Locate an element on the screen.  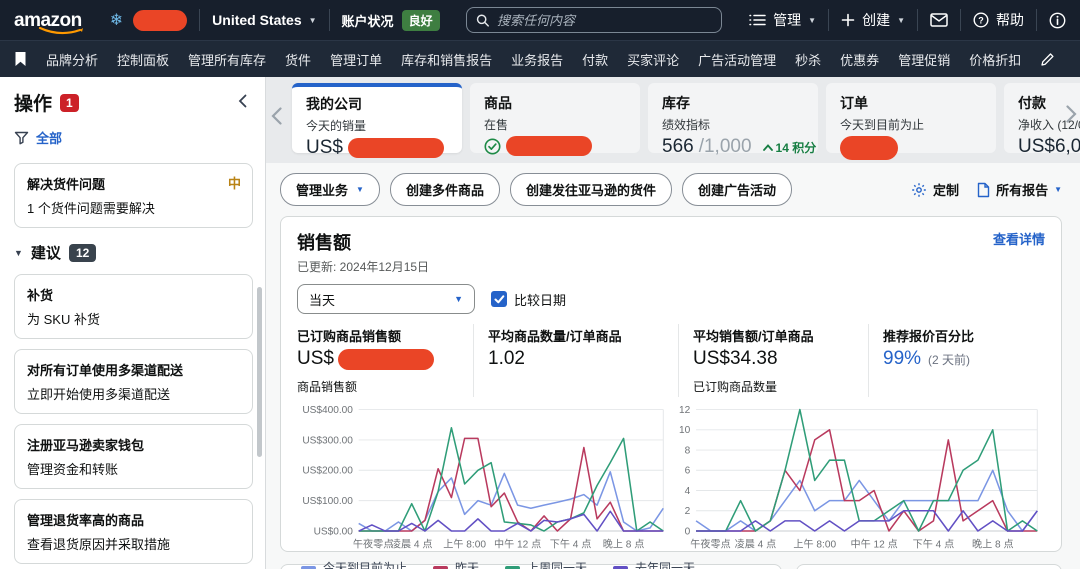
suggestions-label: 建议 is located at coordinates (45, 253).